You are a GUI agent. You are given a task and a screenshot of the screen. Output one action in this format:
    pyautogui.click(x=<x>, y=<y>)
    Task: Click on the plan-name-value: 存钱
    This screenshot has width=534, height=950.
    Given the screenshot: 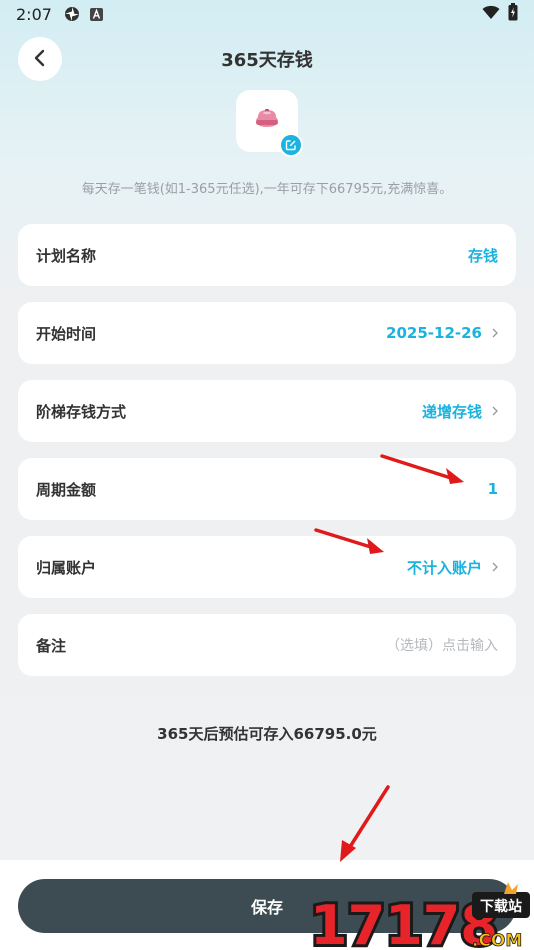 What is the action you would take?
    pyautogui.click(x=483, y=255)
    